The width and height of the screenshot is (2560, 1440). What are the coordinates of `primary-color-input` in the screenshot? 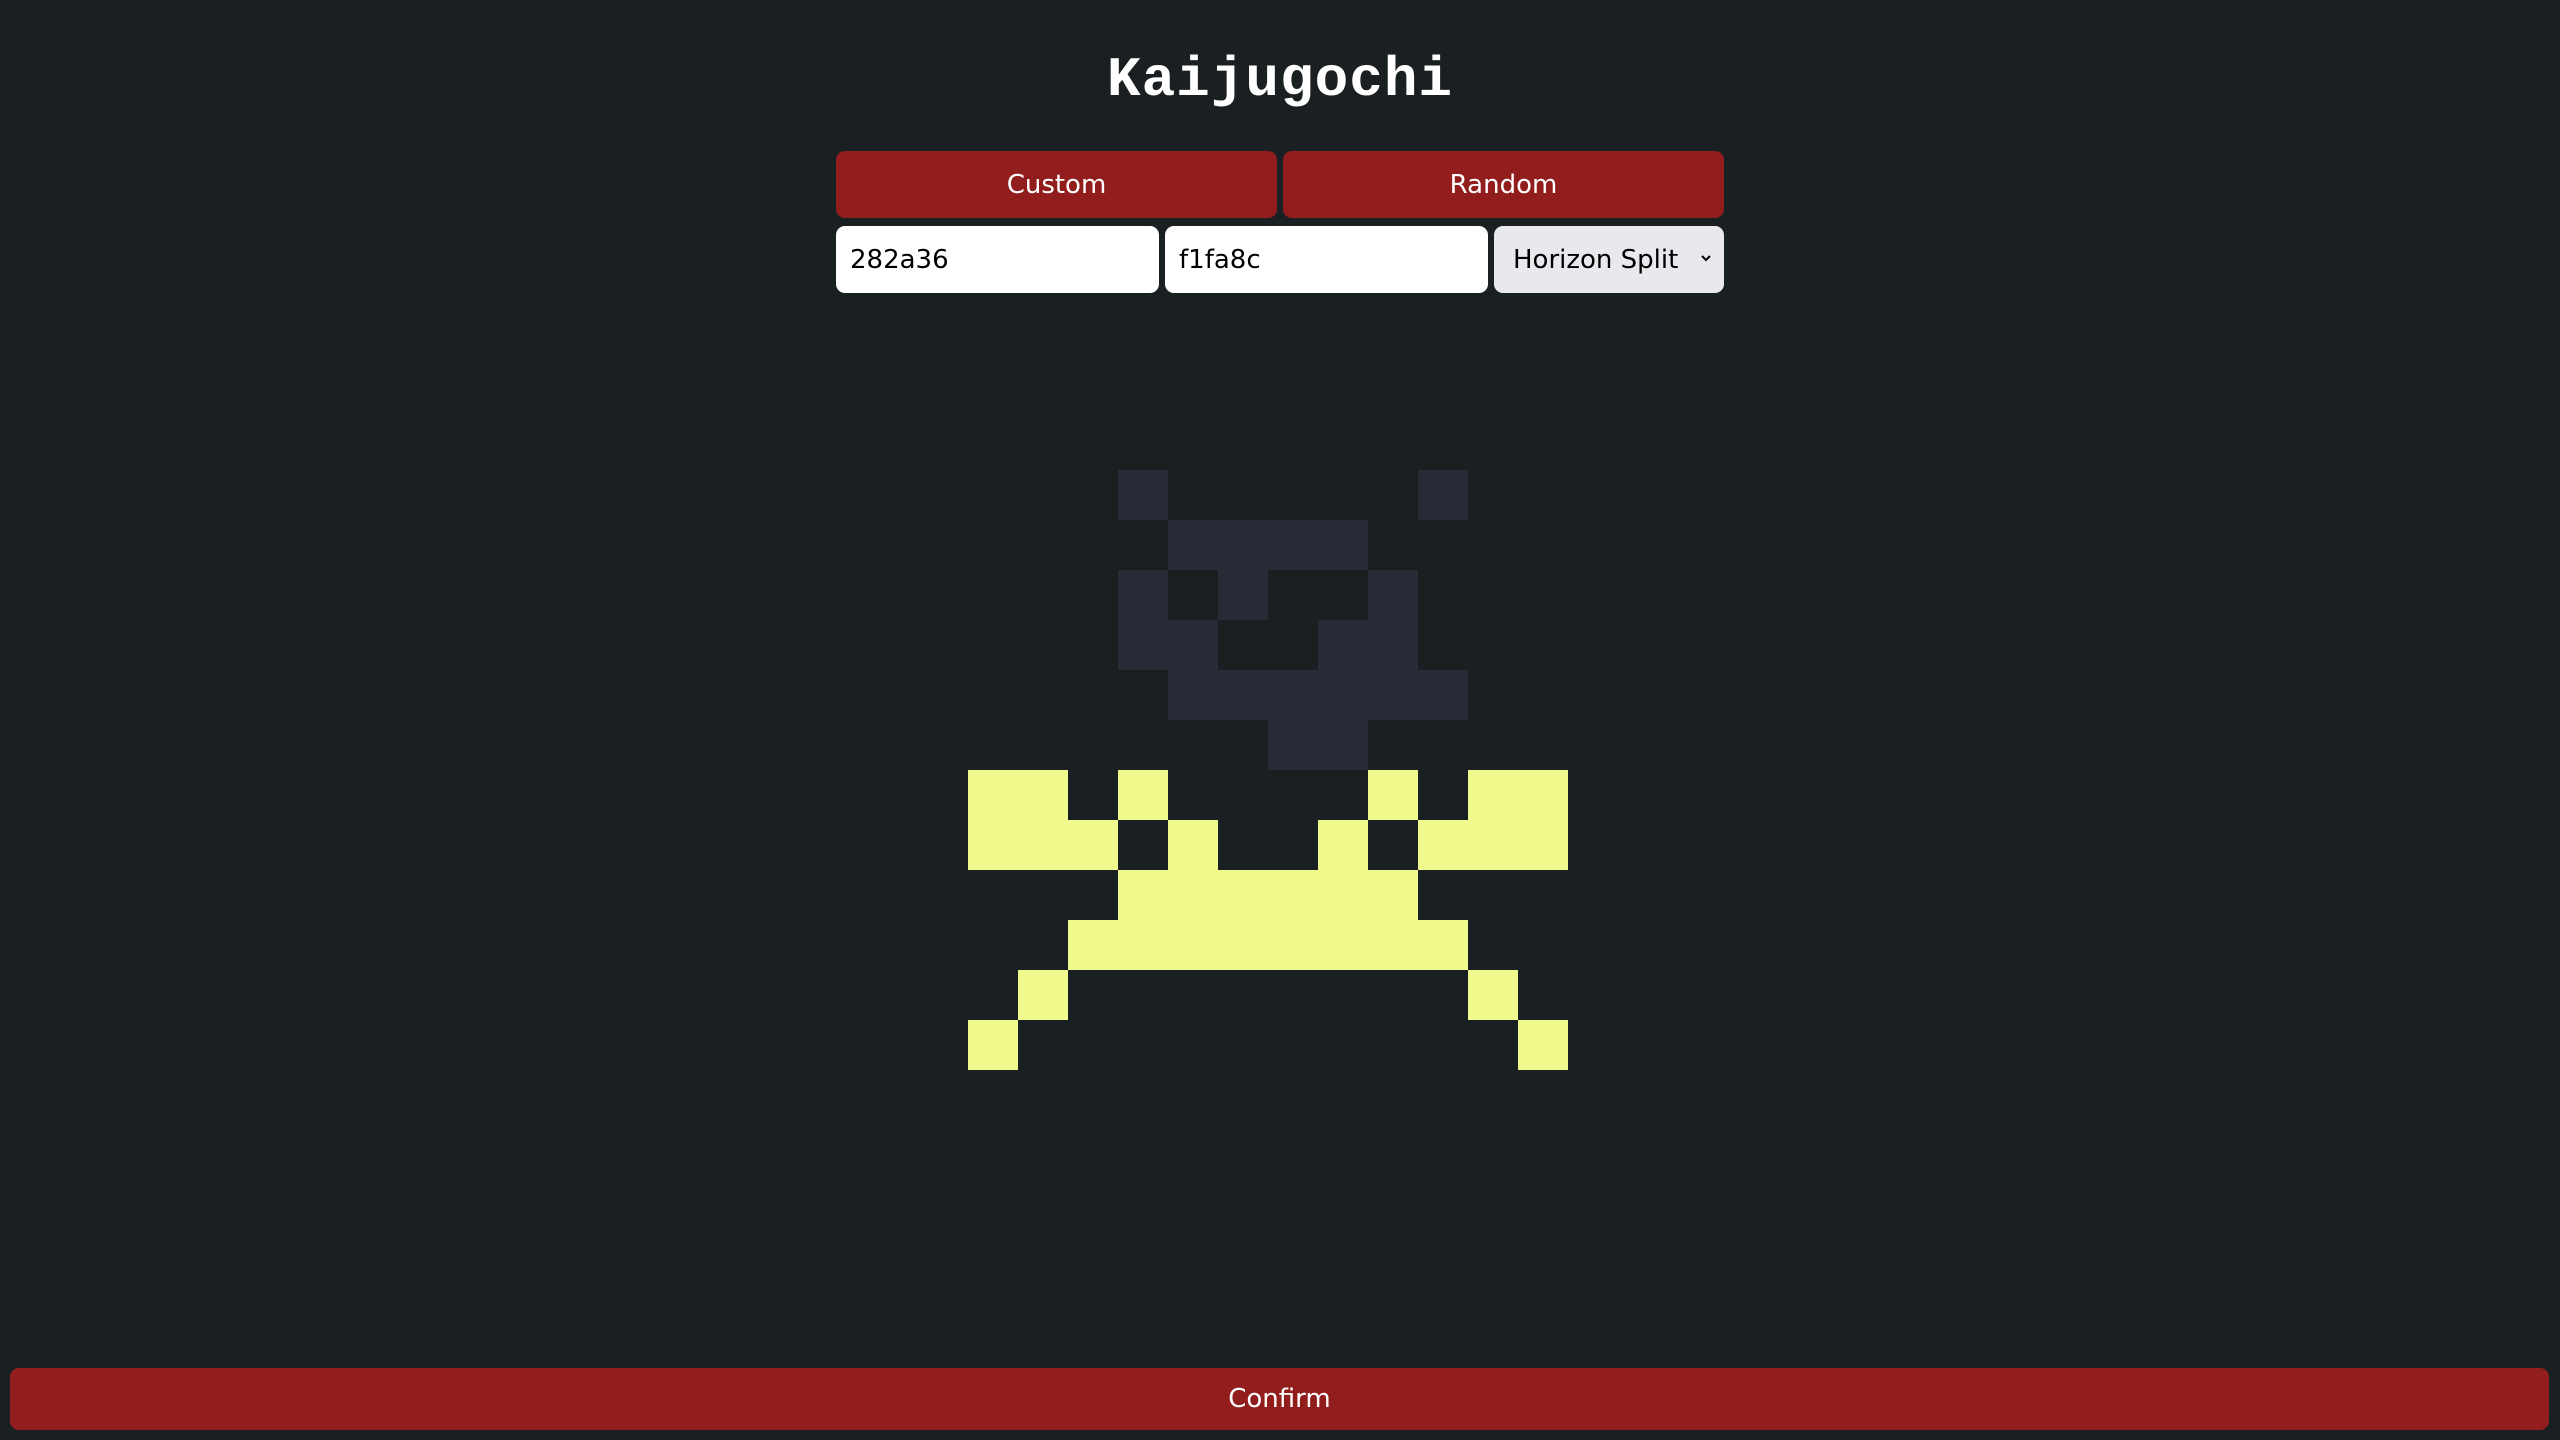 It's located at (997, 259).